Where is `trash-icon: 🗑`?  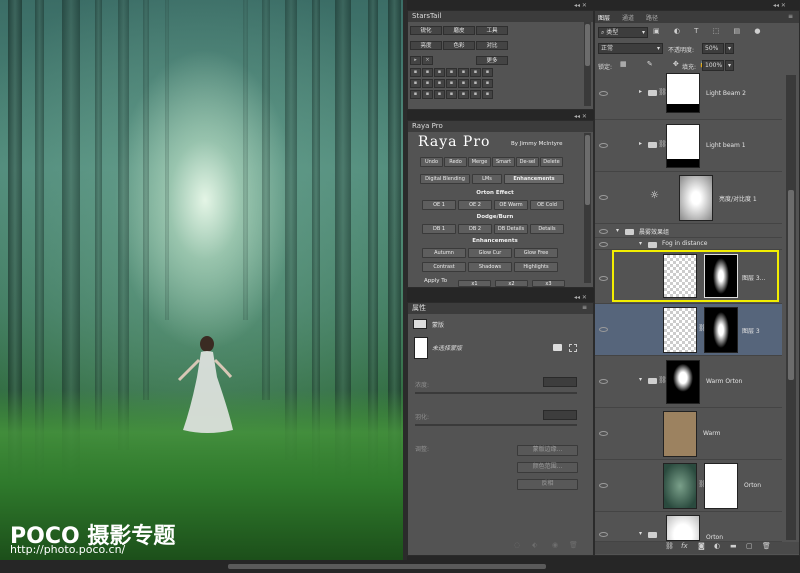 trash-icon: 🗑 is located at coordinates (766, 546).